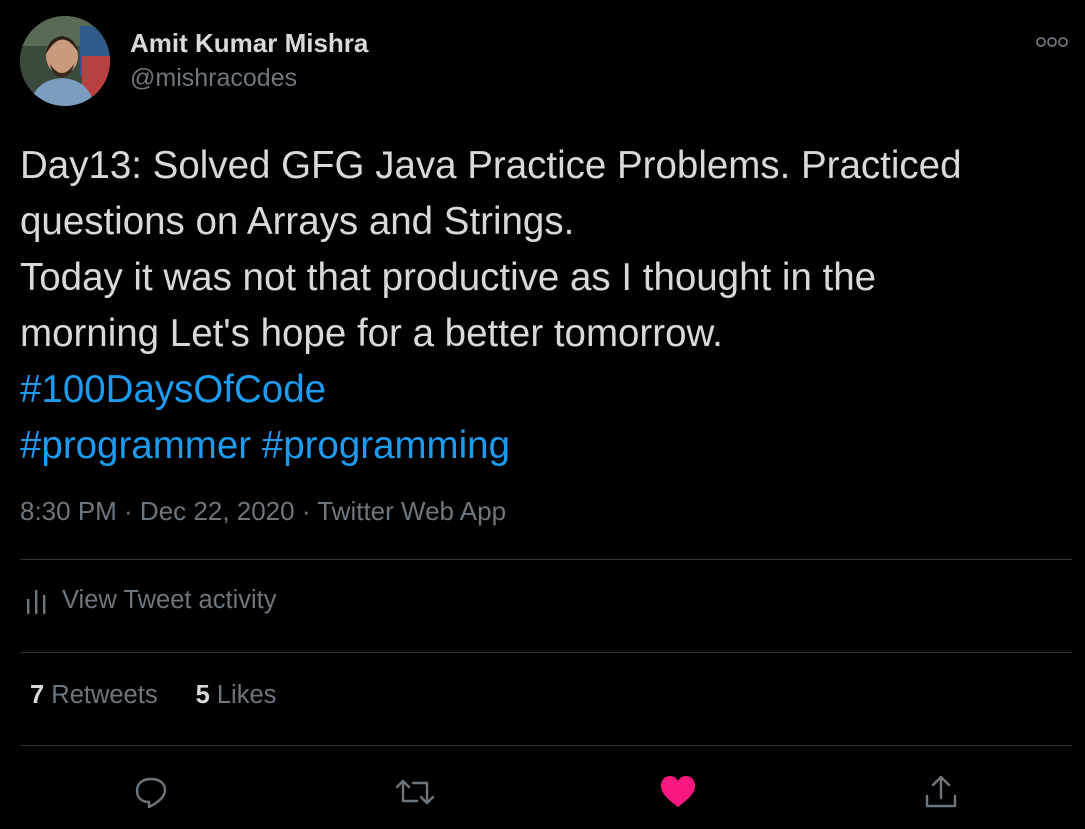 The image size is (1085, 829). I want to click on retweets-count: 7, so click(37, 695).